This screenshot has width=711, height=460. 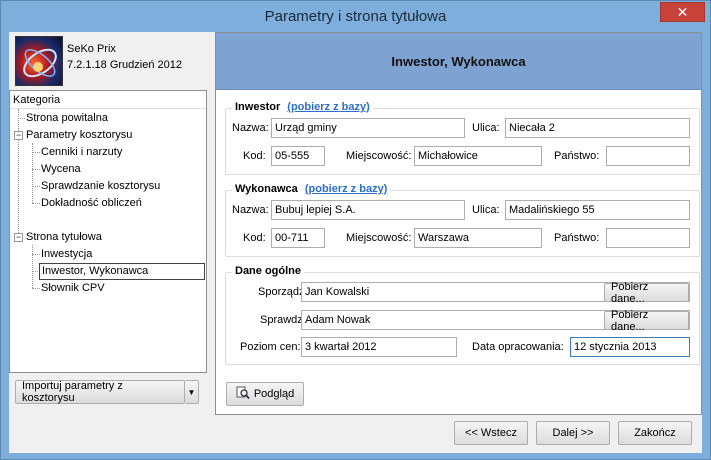 What do you see at coordinates (577, 238) in the screenshot?
I see `wykonawca-panstwo-label: Państwo:` at bounding box center [577, 238].